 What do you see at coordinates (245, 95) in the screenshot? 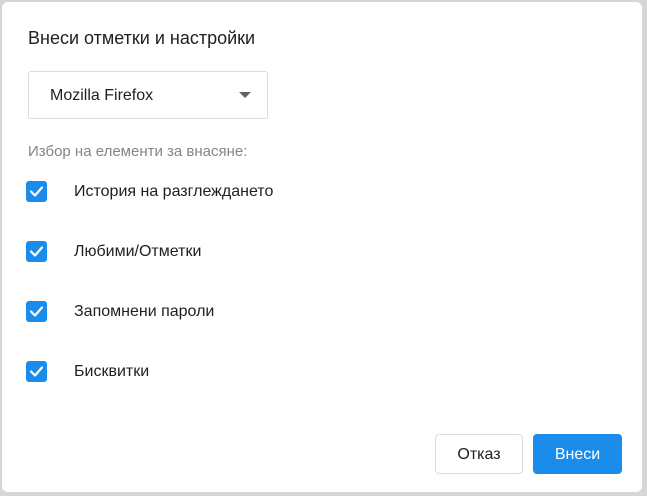
I see `chevron-down-icon` at bounding box center [245, 95].